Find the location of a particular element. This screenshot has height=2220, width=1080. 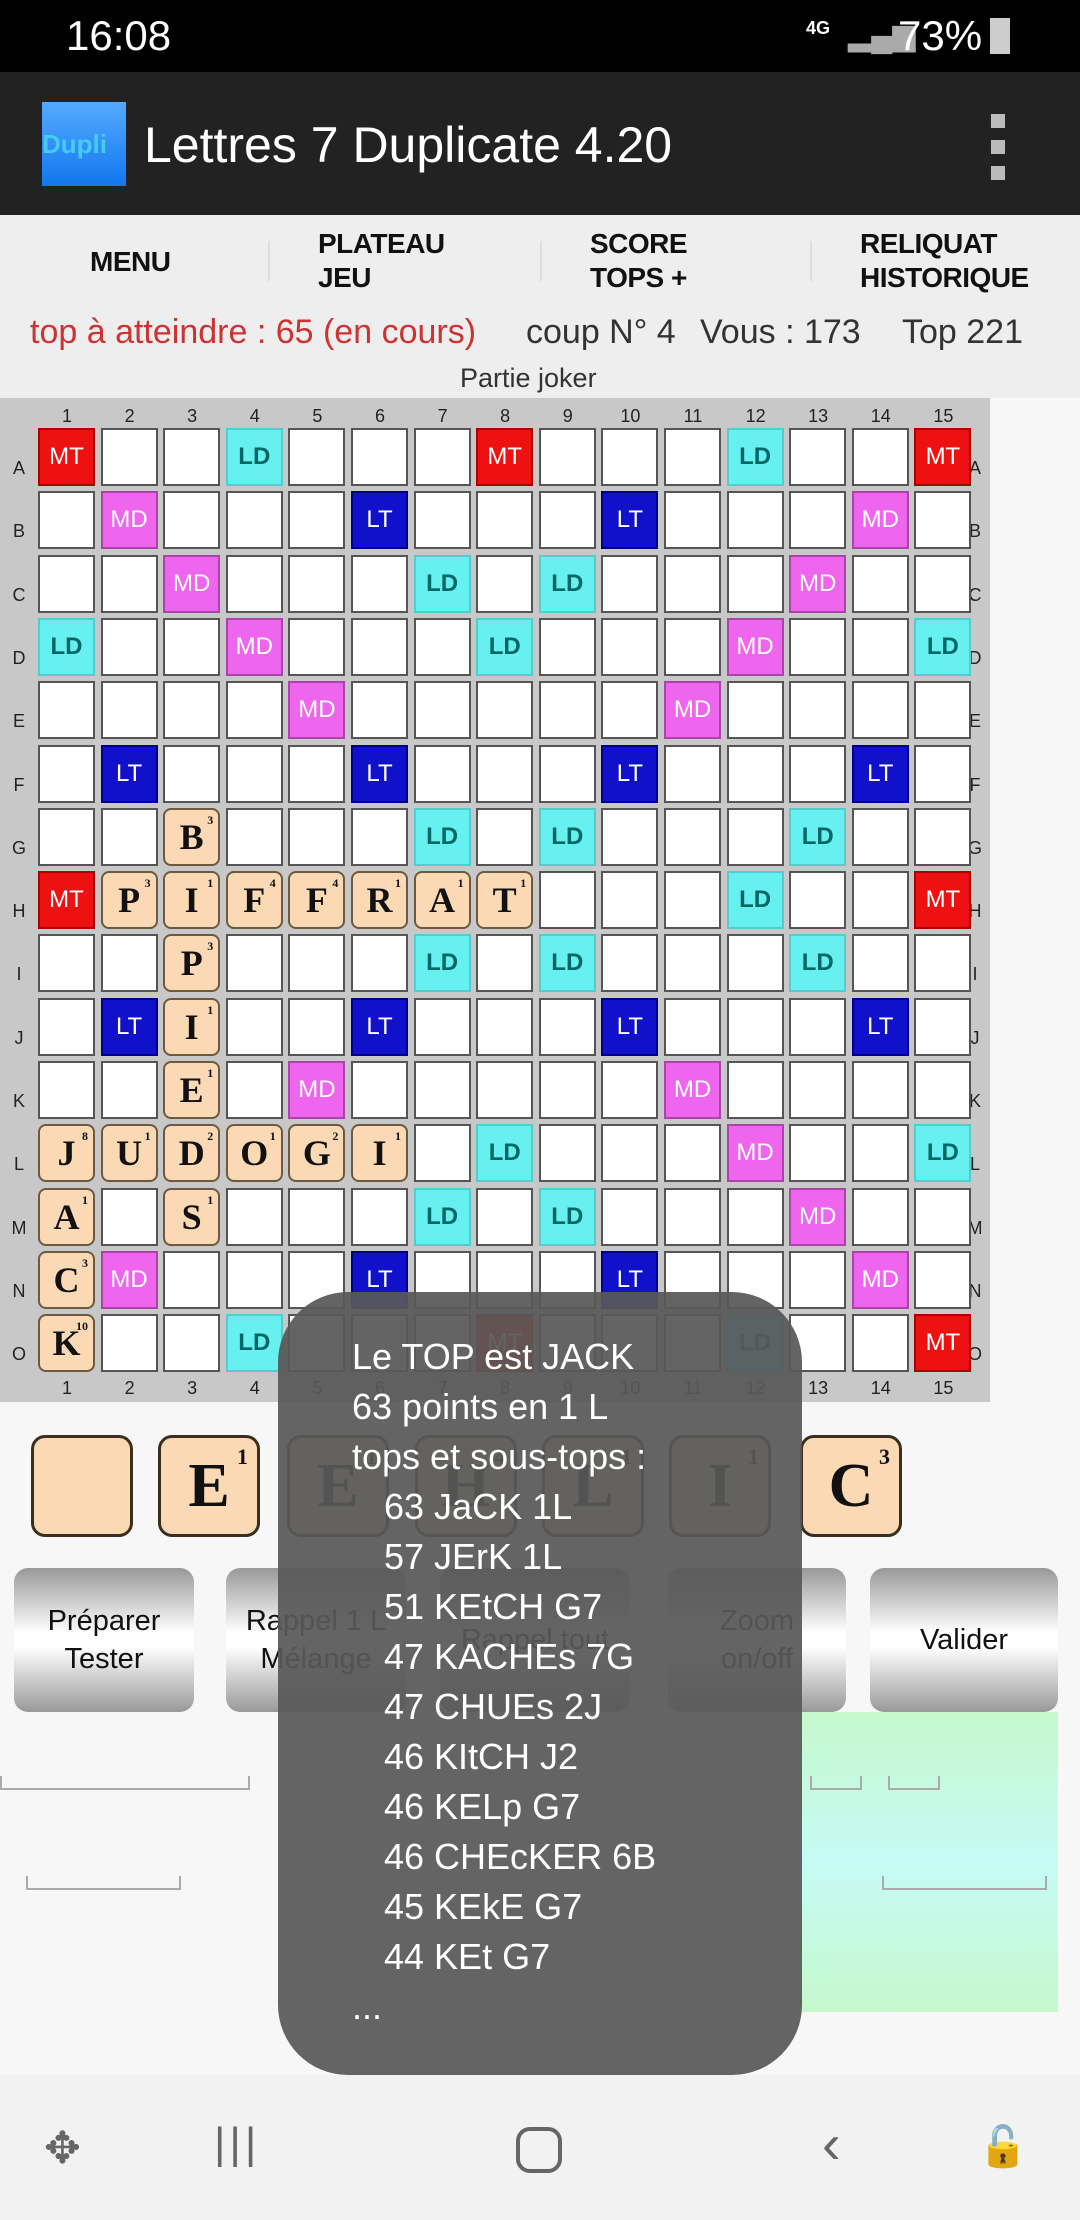

tab-reliquat-historique: RELIQUAT HISTORIQUE is located at coordinates (944, 261).